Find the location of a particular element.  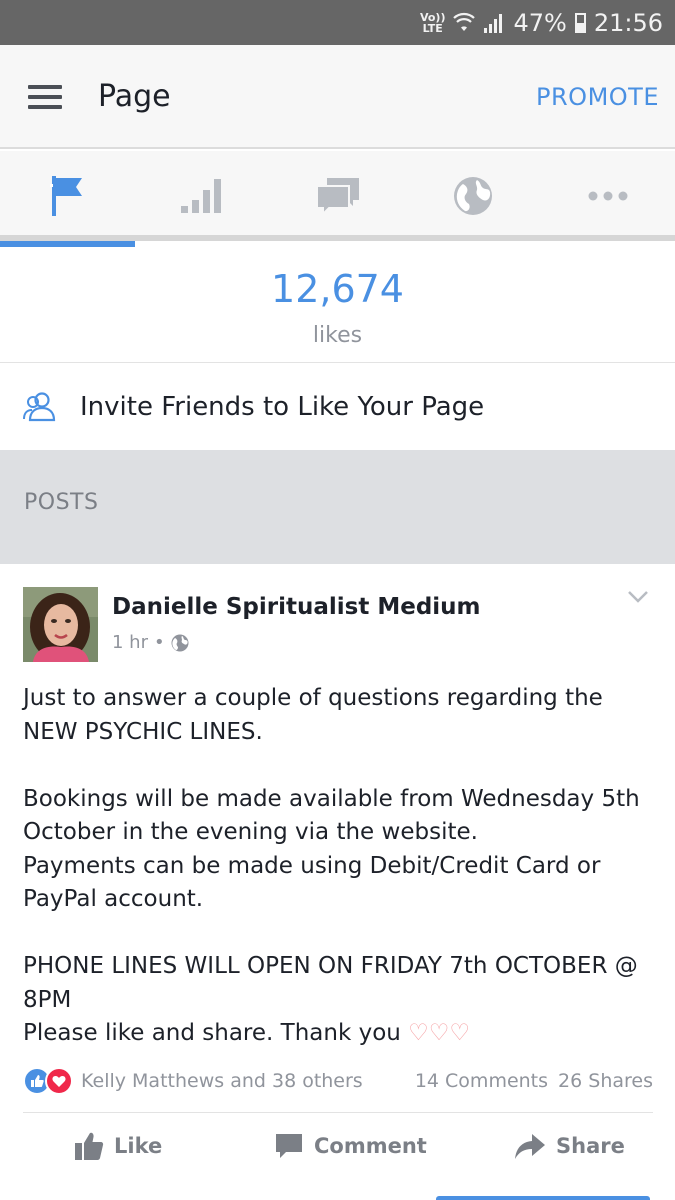

comment-button: Comment is located at coordinates (350, 1146).